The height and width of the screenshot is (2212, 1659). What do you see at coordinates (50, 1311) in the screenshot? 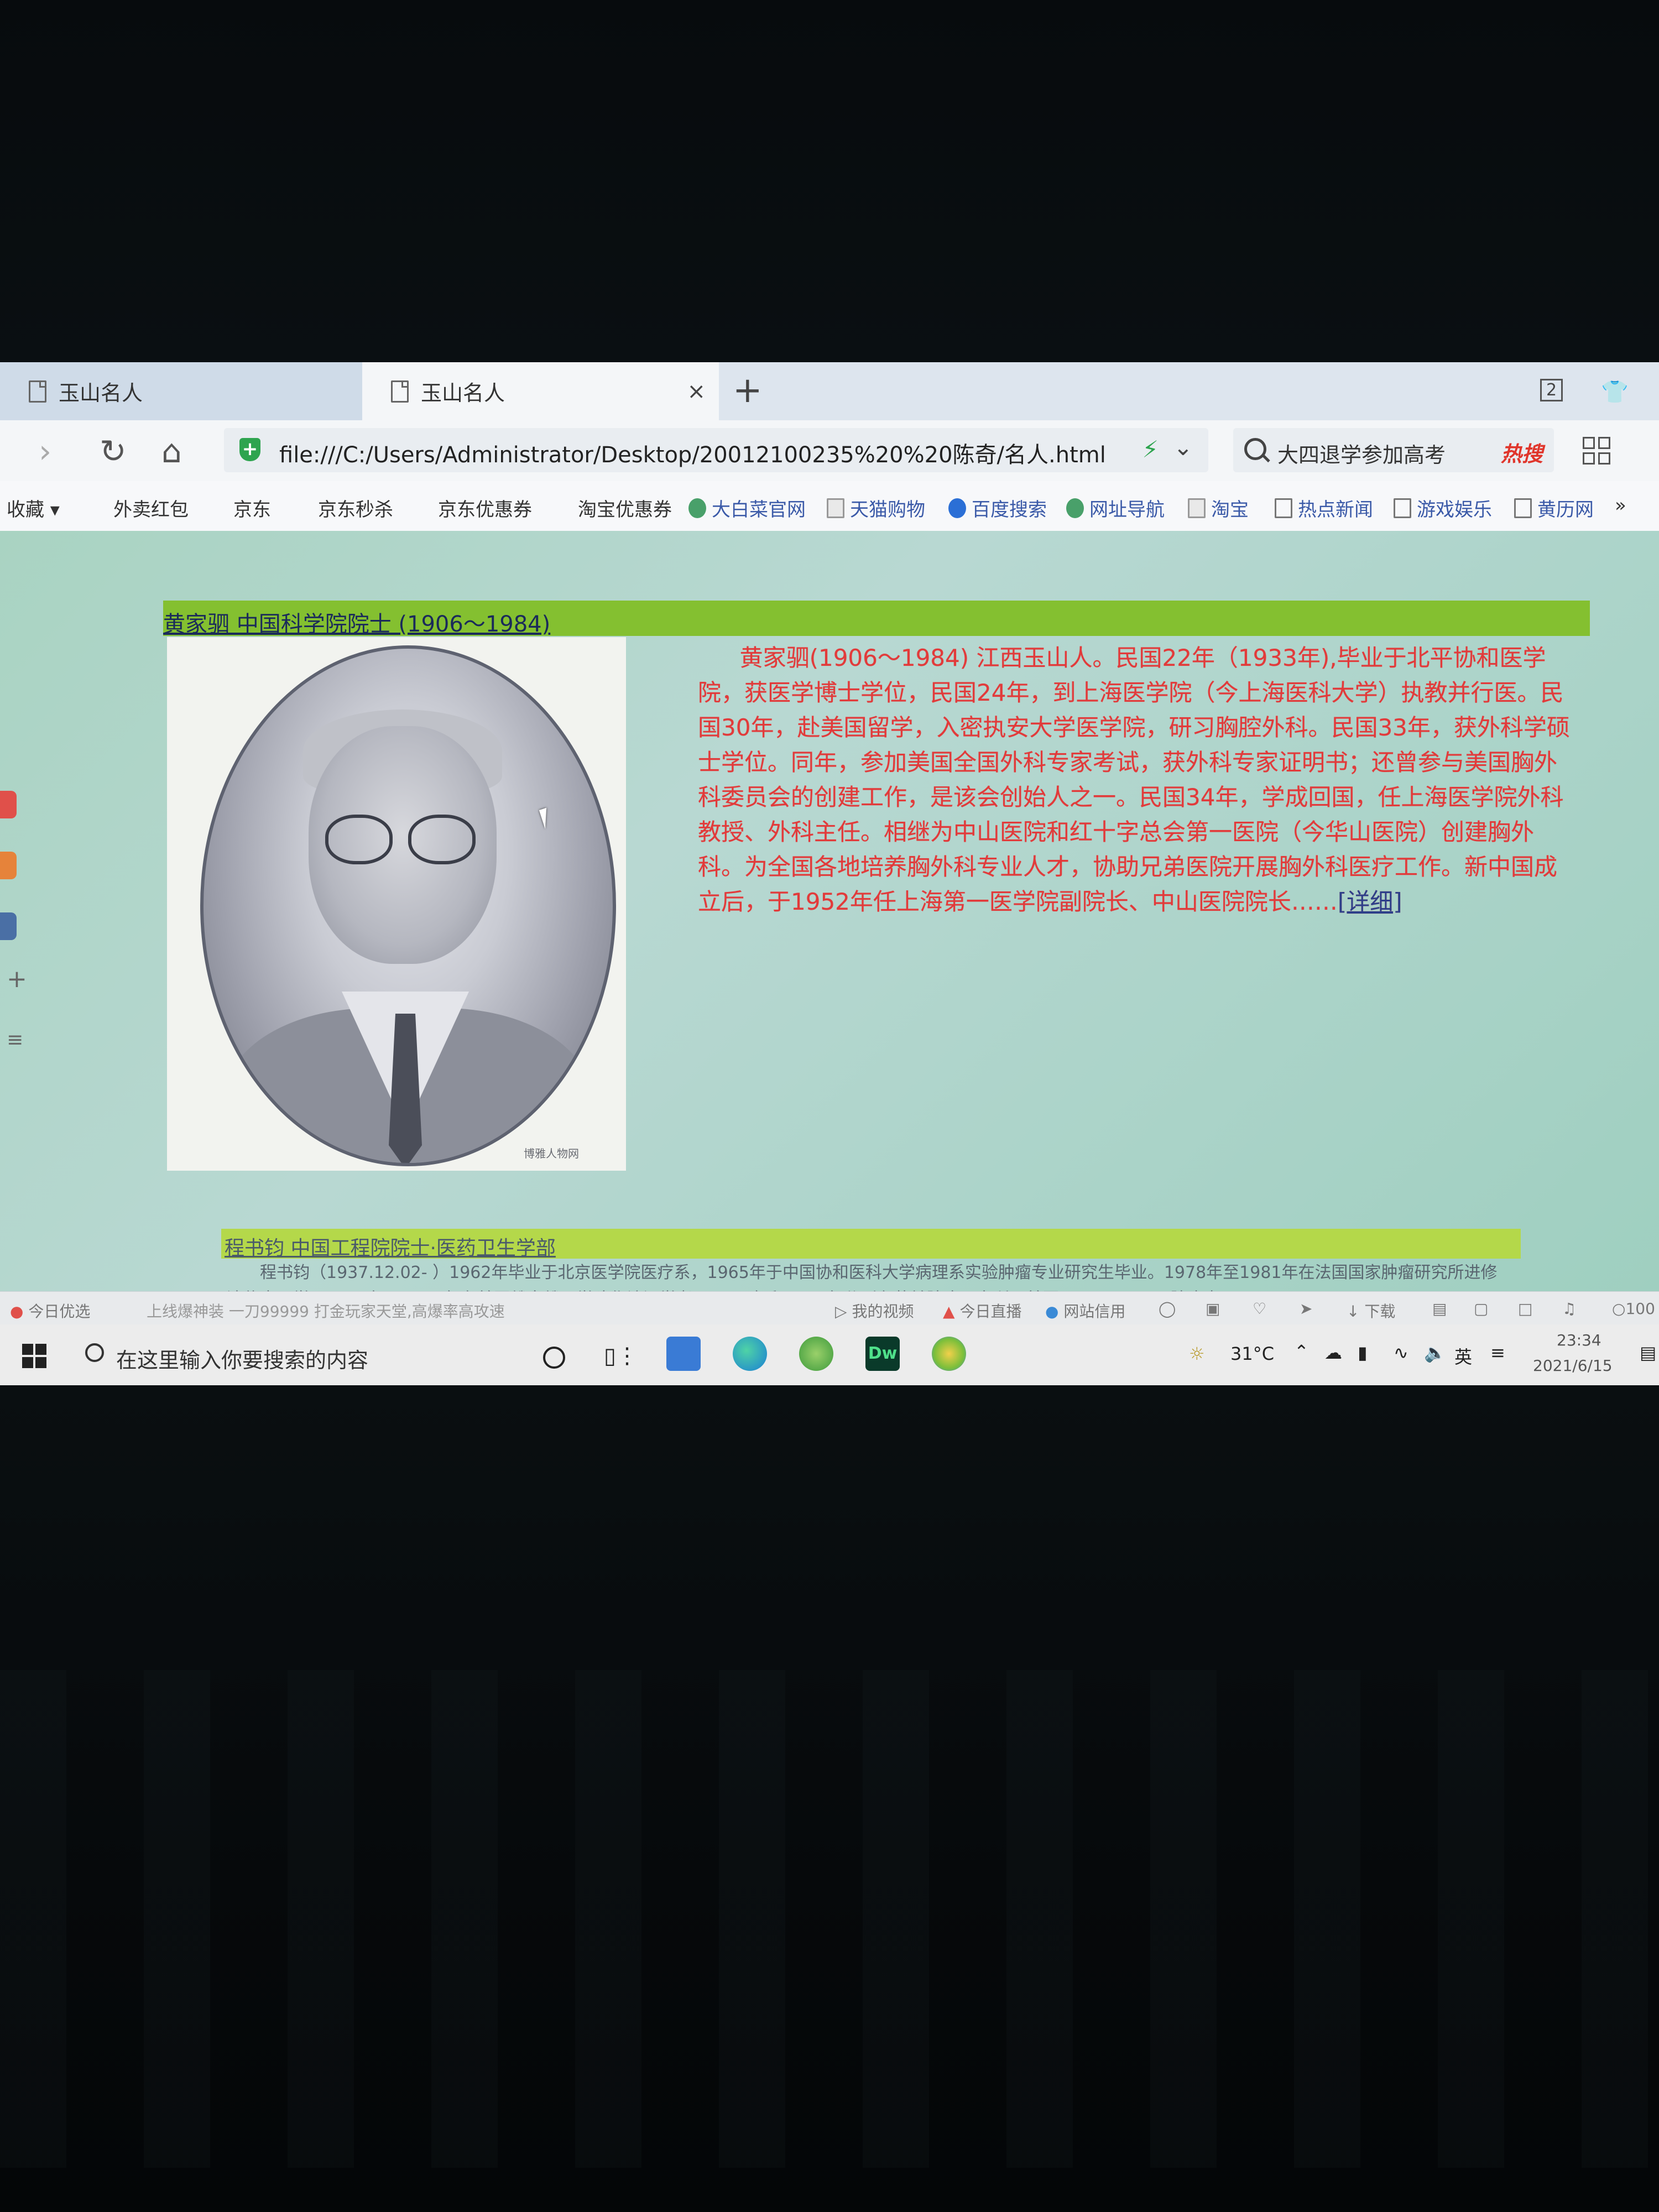
I see `today-pick-link: ● 今日优选` at bounding box center [50, 1311].